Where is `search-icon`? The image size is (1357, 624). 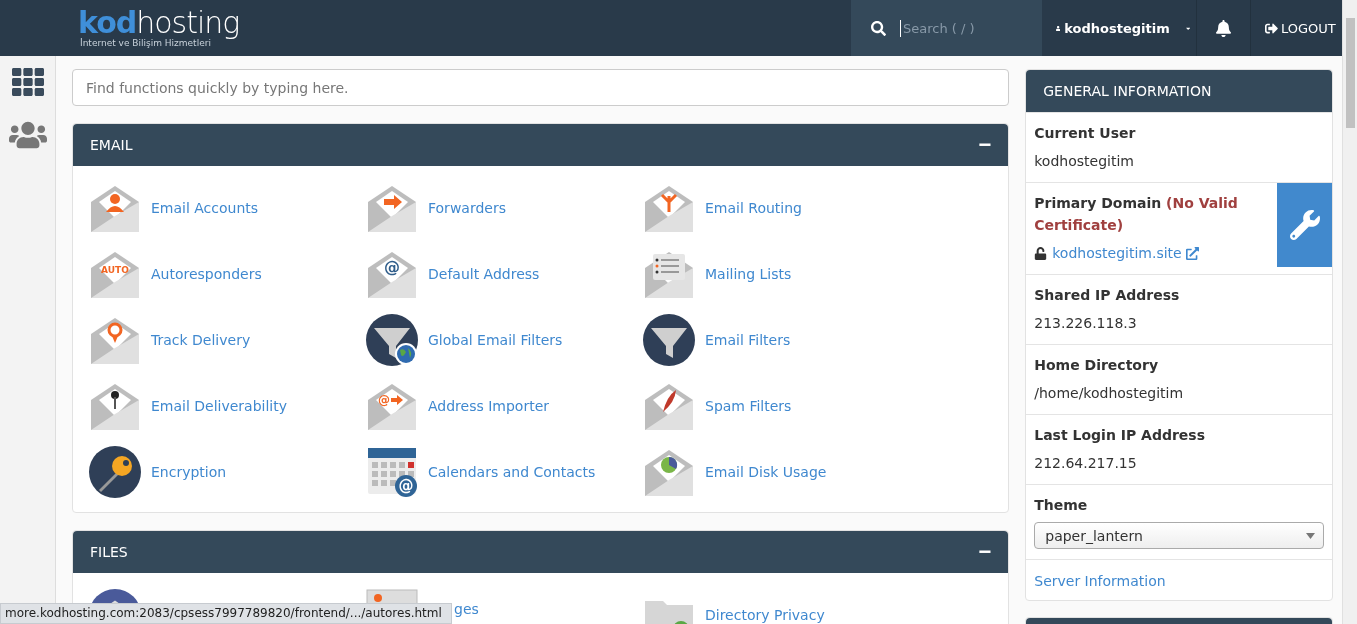 search-icon is located at coordinates (878, 28).